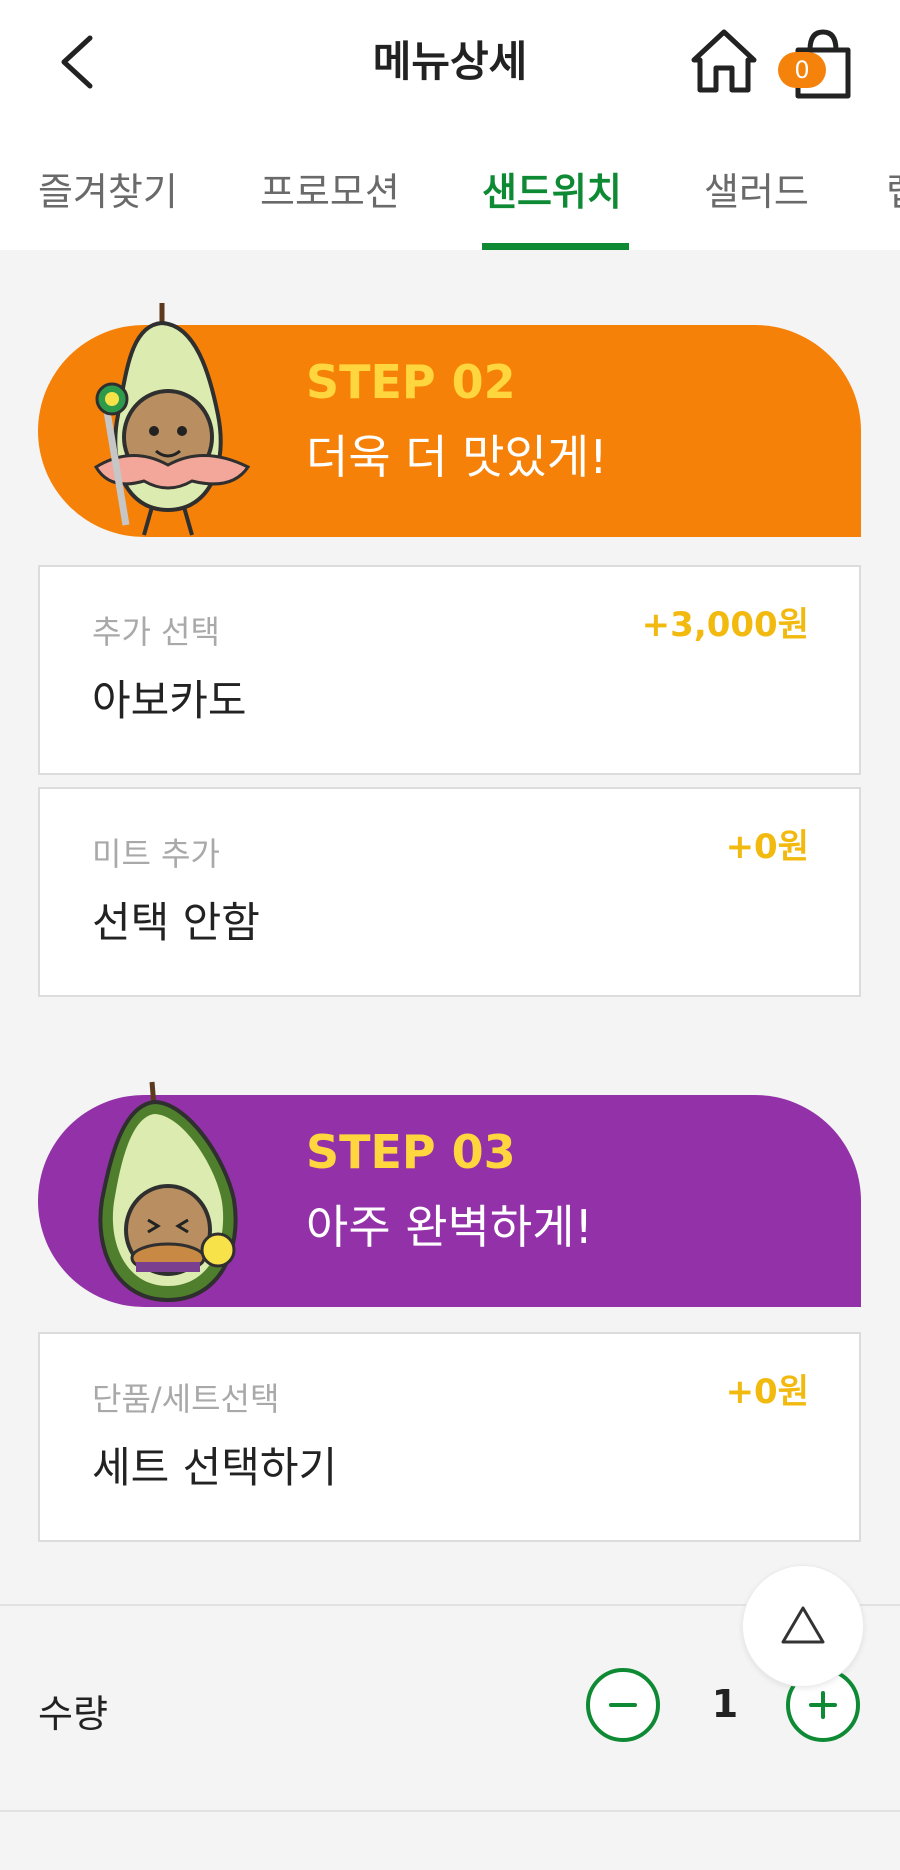 This screenshot has width=900, height=1870. I want to click on cart-button: 0, so click(817, 62).